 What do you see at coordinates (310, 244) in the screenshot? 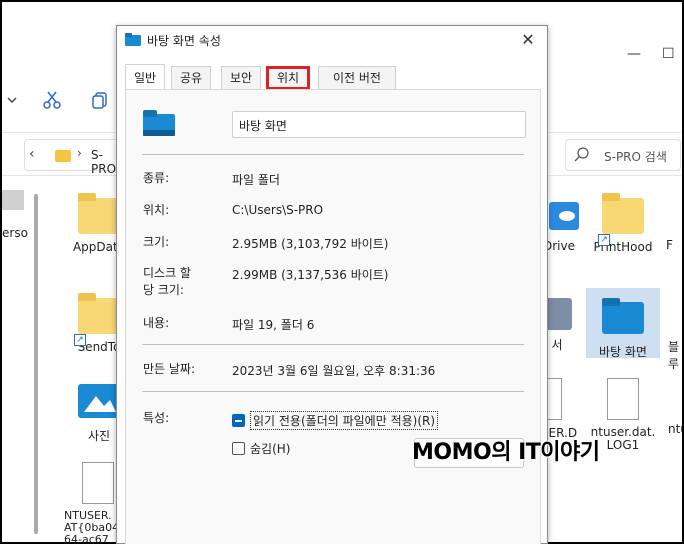
I see `size-value: 2.95MB (3,103,792 바이트)` at bounding box center [310, 244].